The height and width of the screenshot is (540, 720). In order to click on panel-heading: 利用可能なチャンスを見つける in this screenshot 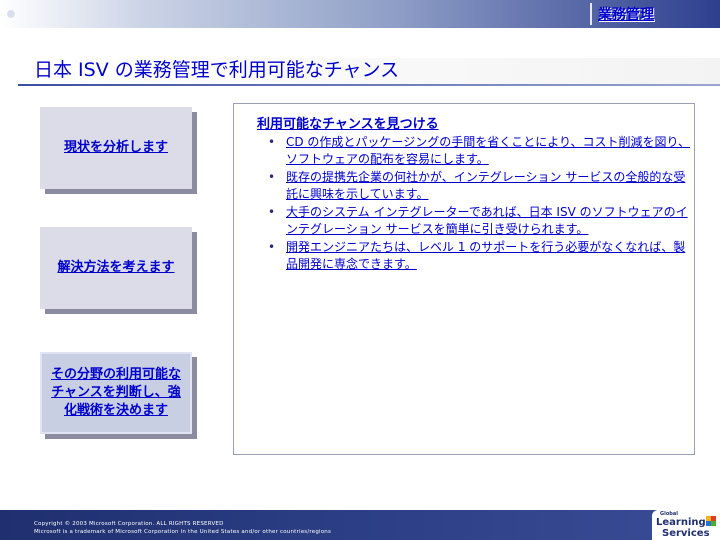, I will do `click(348, 124)`.